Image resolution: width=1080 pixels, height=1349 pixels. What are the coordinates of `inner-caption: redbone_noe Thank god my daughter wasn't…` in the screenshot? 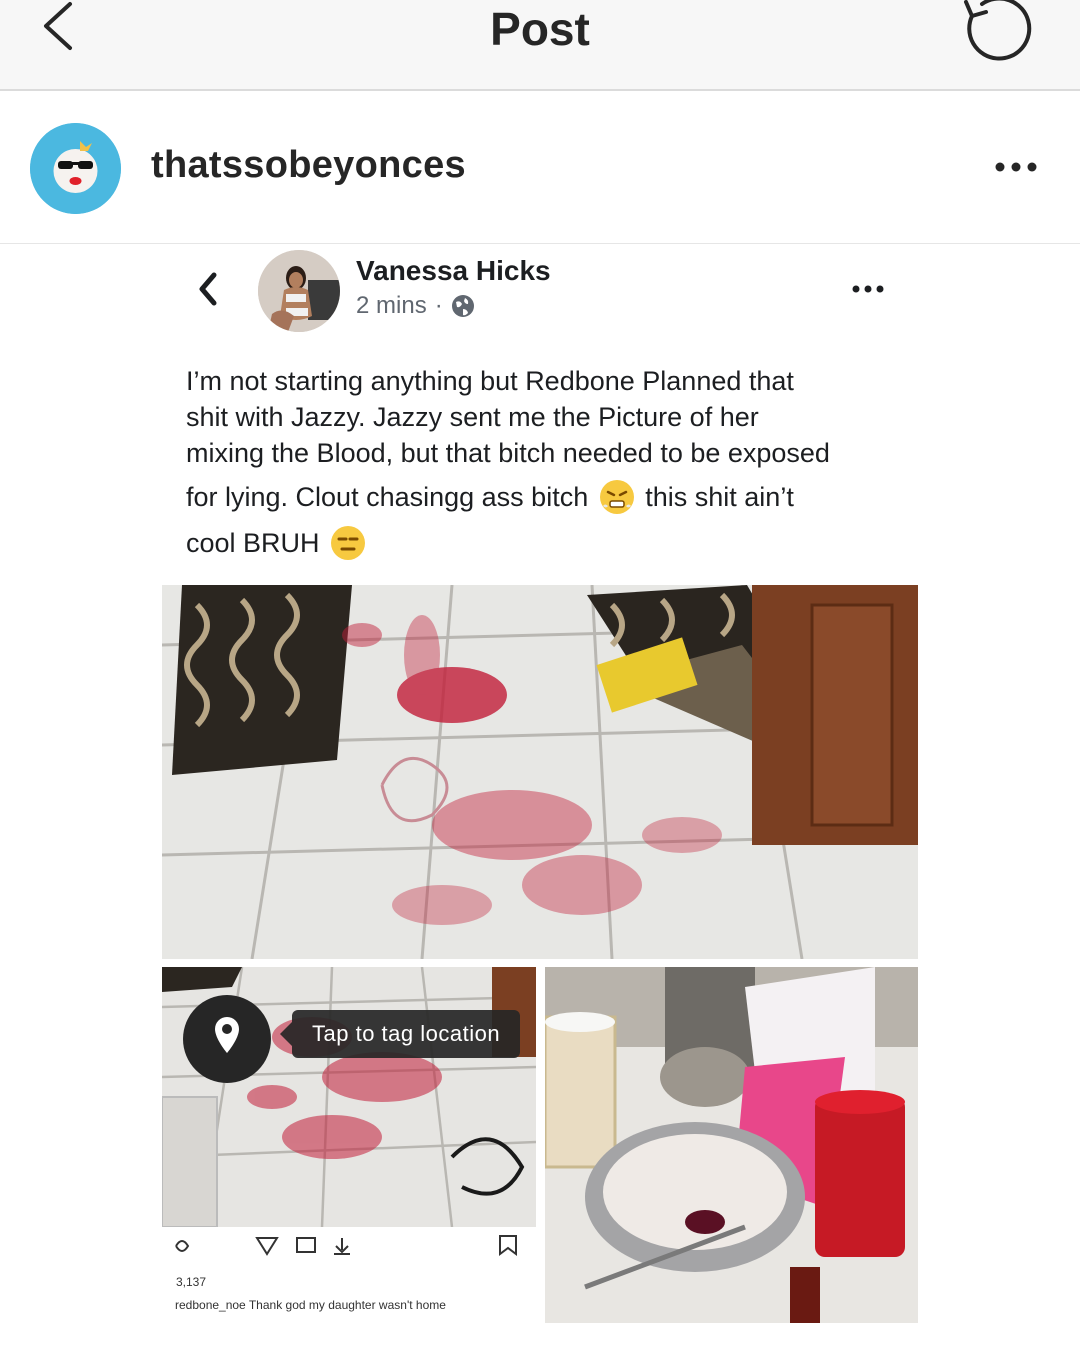 It's located at (310, 1305).